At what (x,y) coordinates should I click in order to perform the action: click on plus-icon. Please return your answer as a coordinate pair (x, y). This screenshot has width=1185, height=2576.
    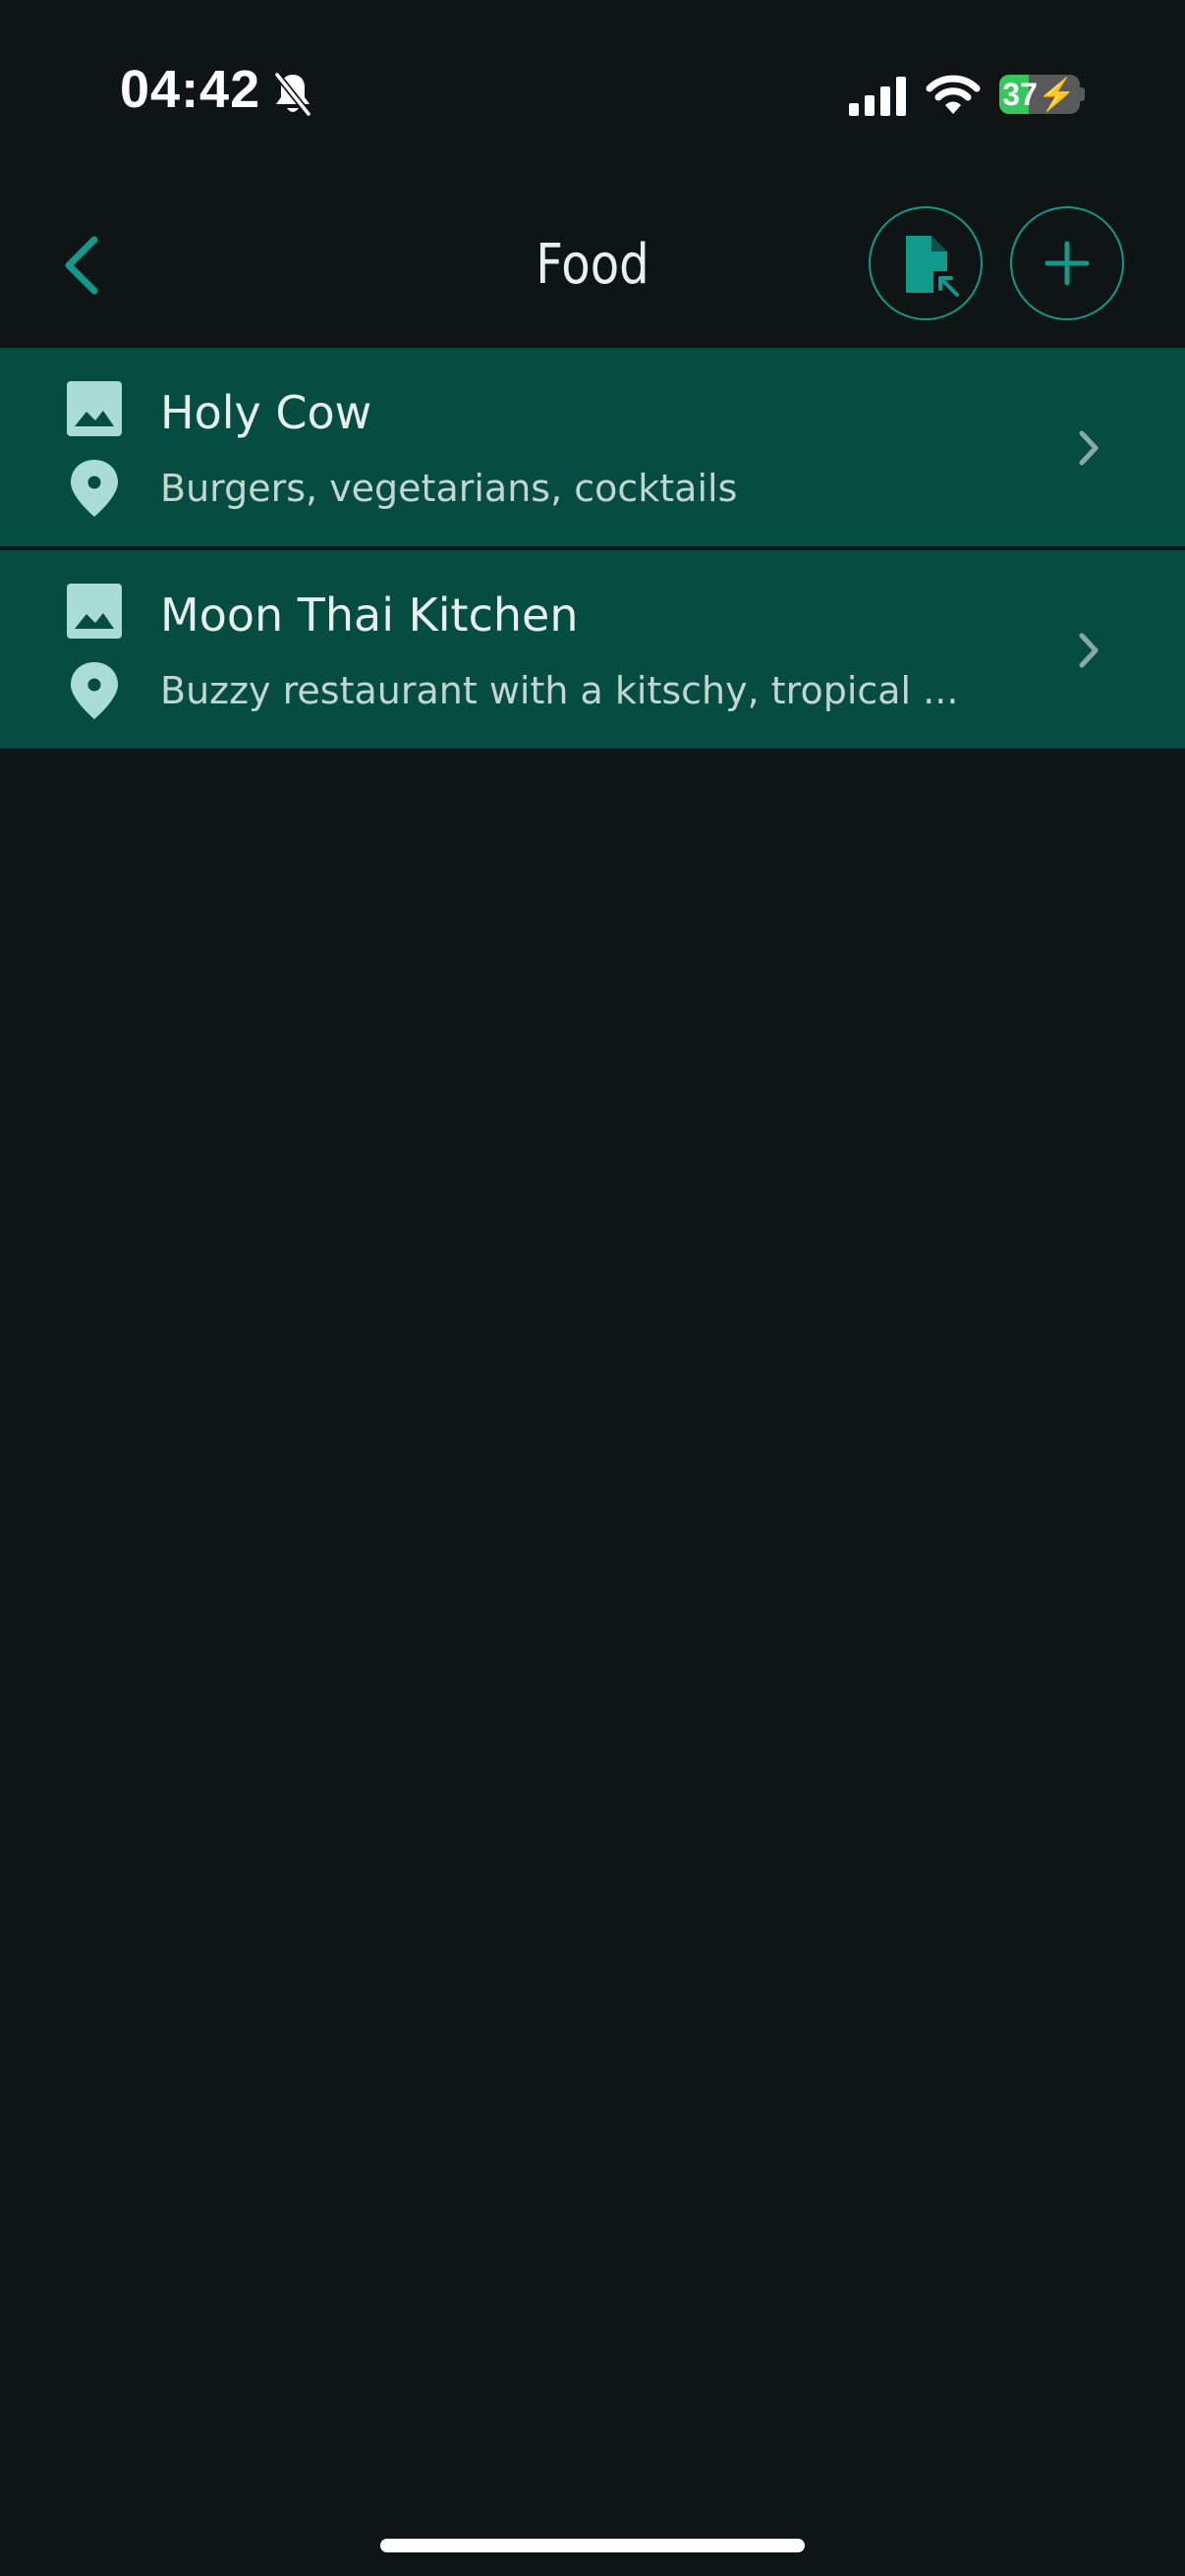
    Looking at the image, I should click on (1067, 263).